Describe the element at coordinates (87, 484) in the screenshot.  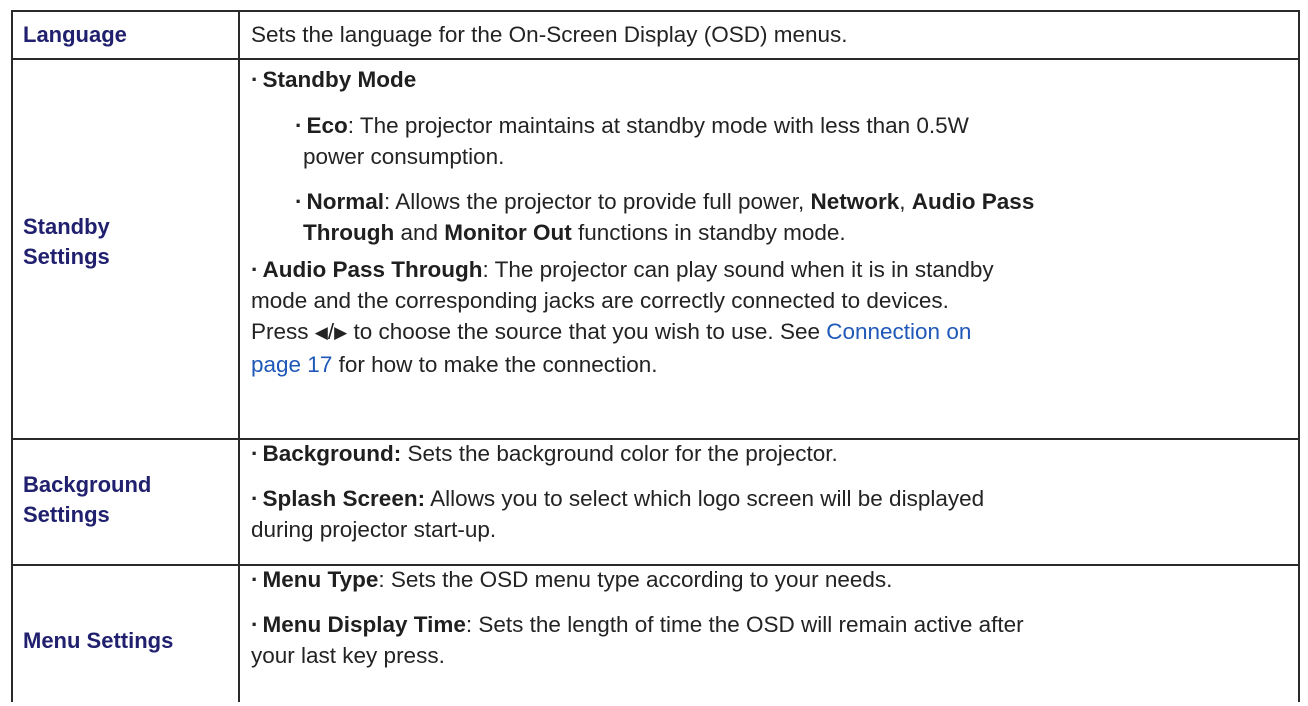
I see `row-header-background-line1: Background` at that location.